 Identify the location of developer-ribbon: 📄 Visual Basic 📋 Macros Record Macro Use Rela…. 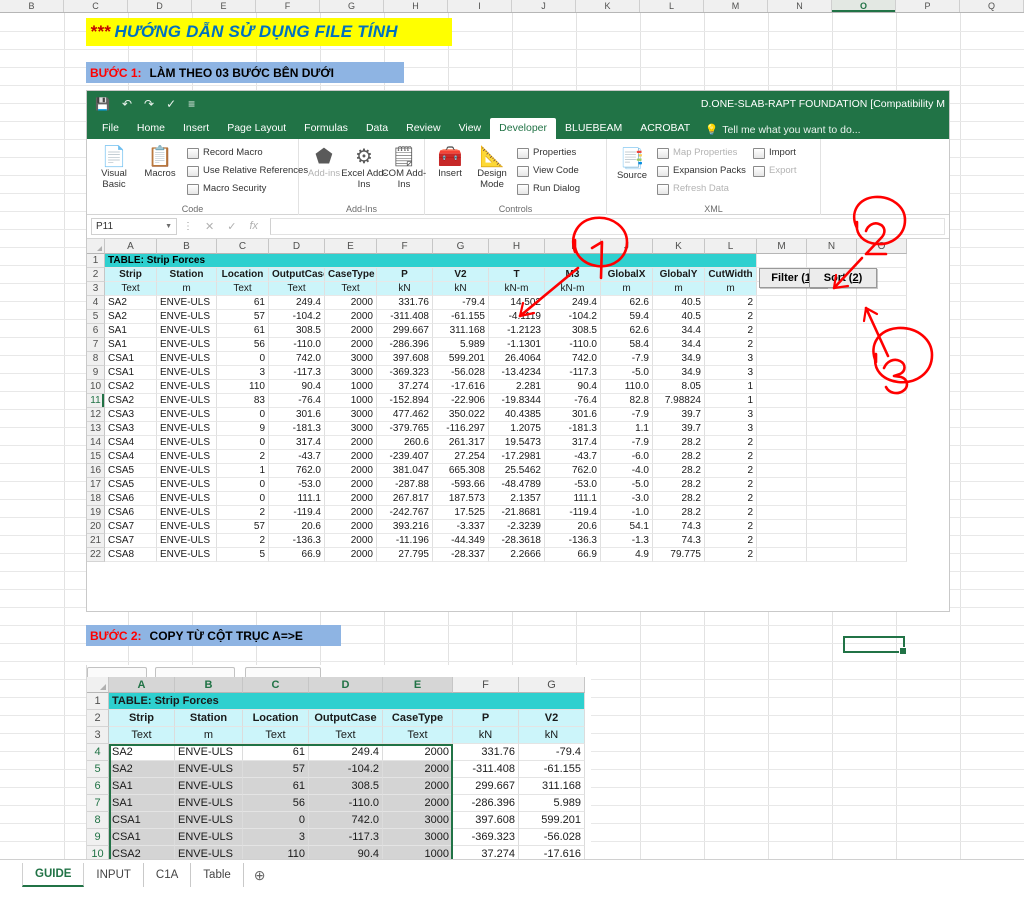
(518, 177).